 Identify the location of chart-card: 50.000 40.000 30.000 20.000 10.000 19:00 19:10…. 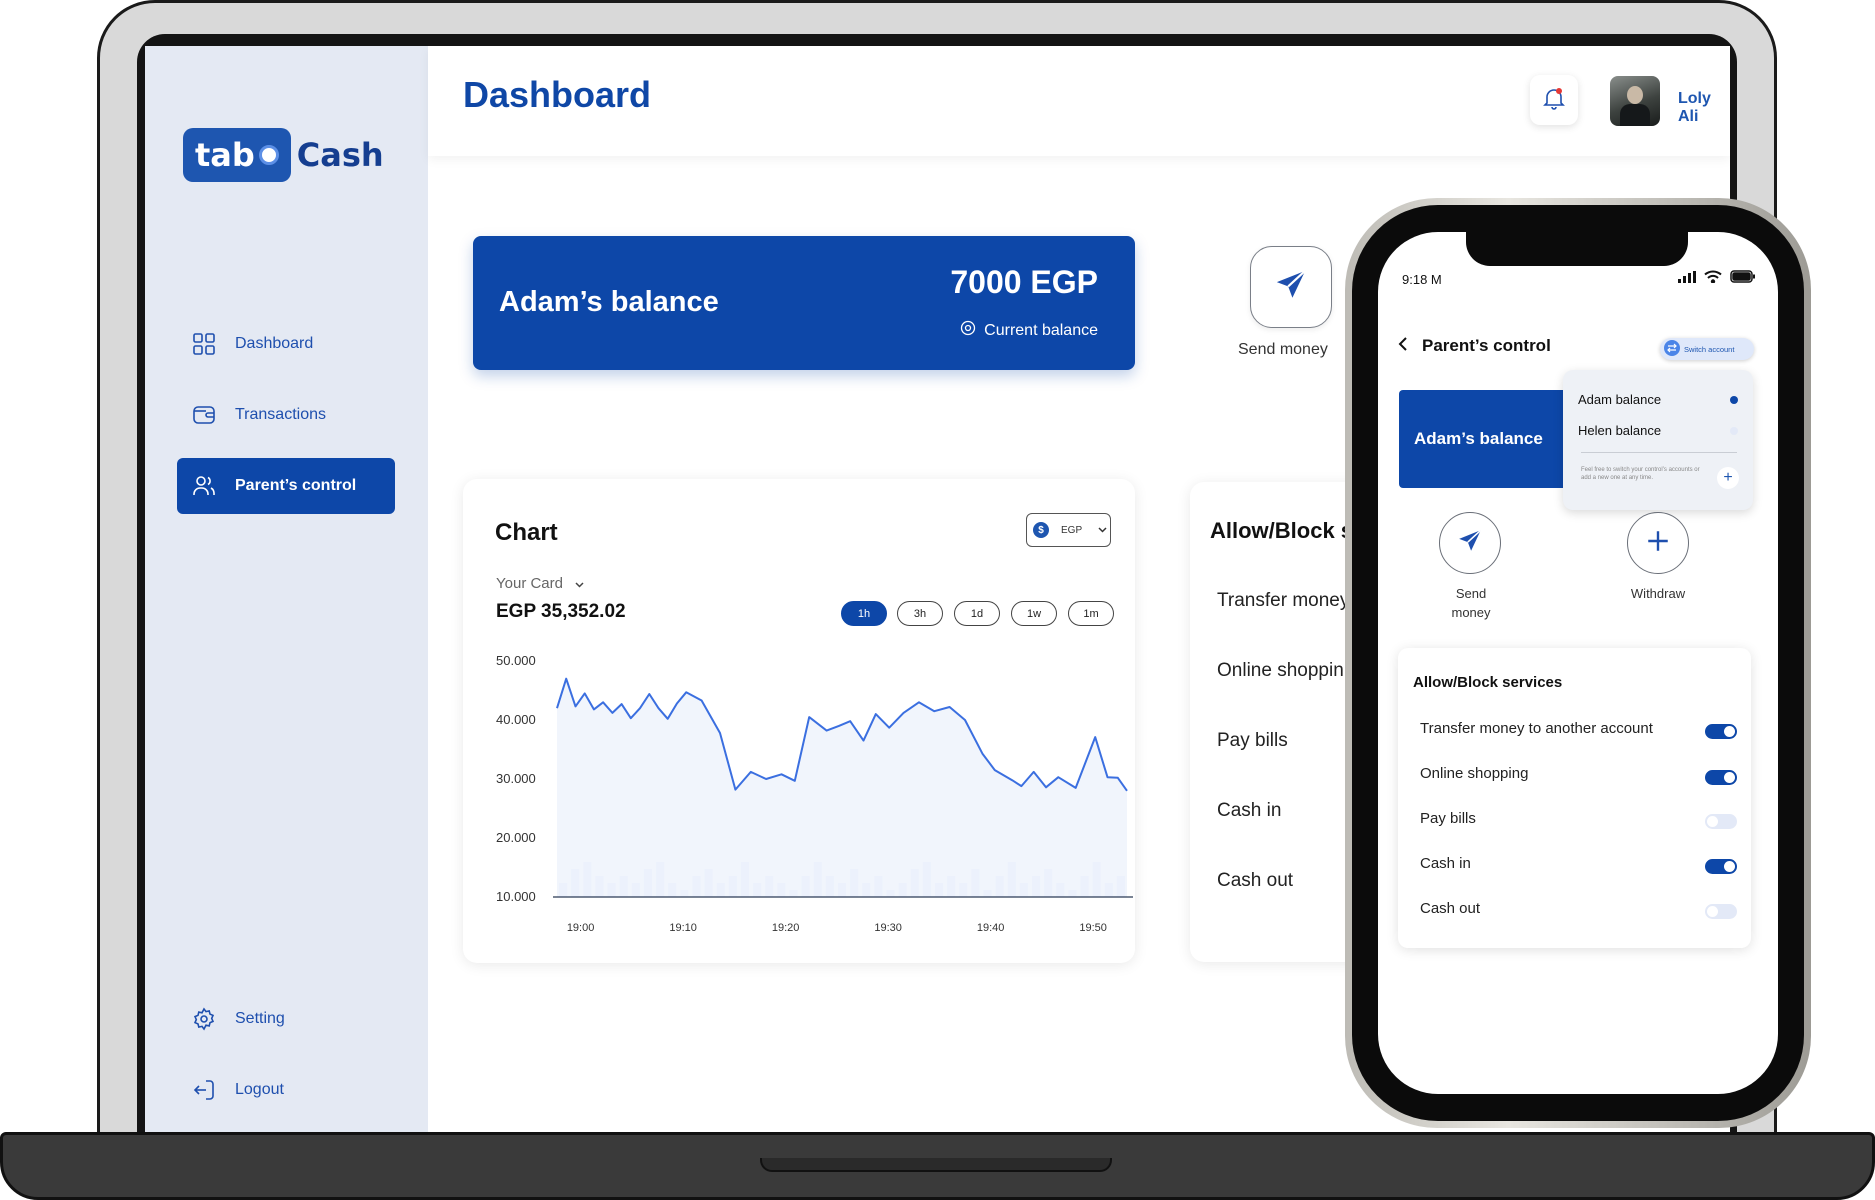
(799, 721).